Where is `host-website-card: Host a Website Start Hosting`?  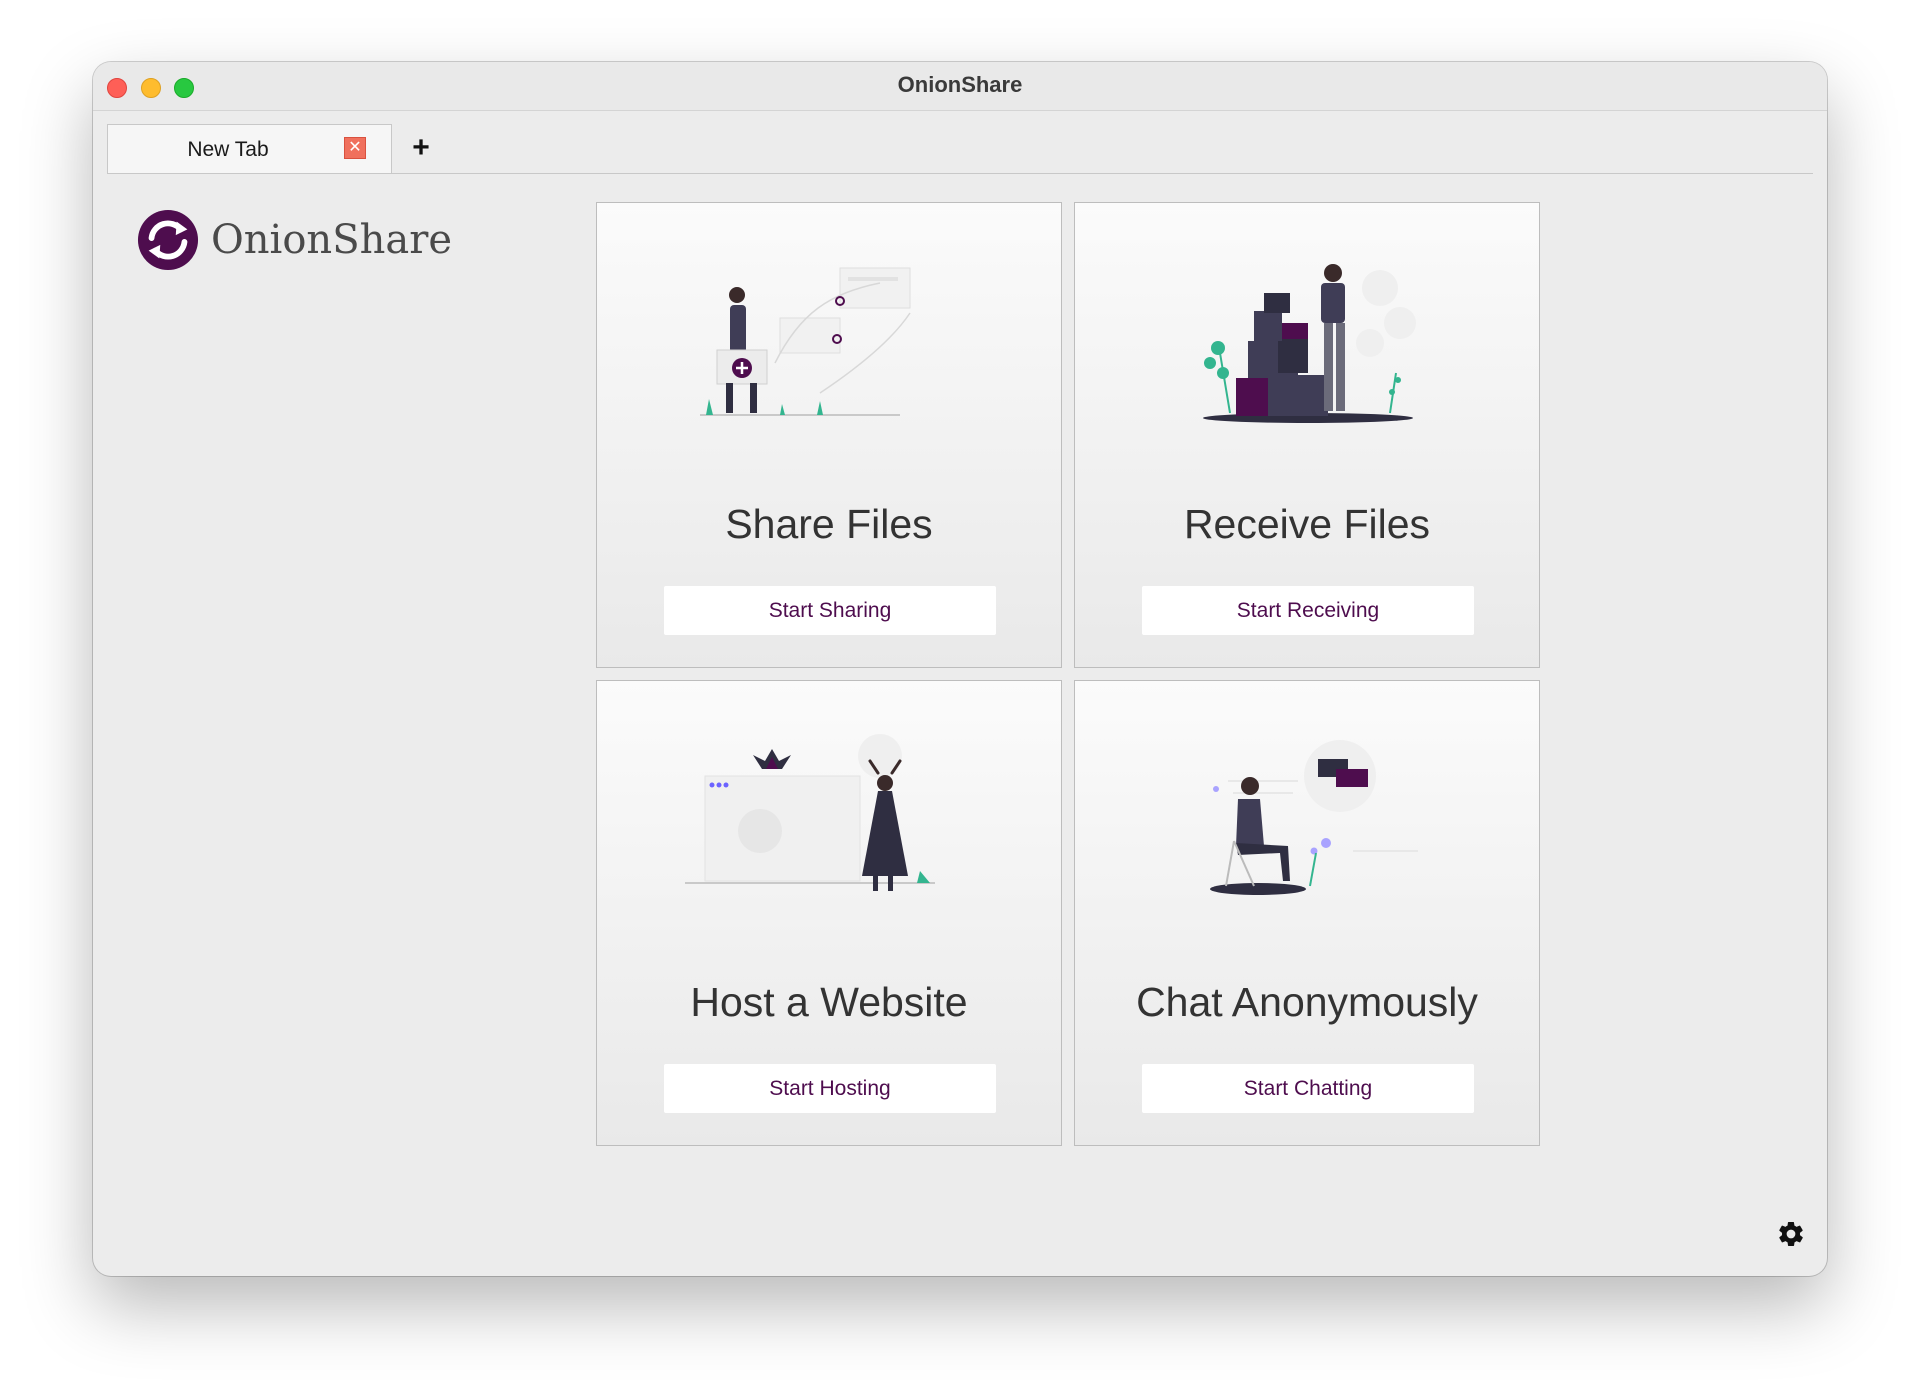 host-website-card: Host a Website Start Hosting is located at coordinates (829, 913).